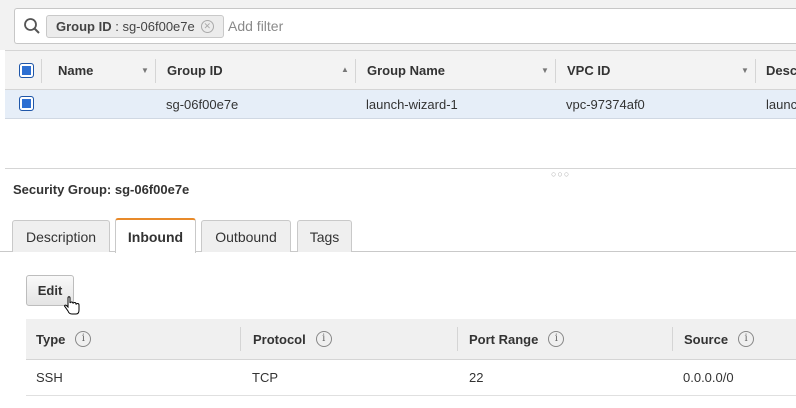 The width and height of the screenshot is (796, 408). I want to click on column-header-description: Desc, so click(781, 70).